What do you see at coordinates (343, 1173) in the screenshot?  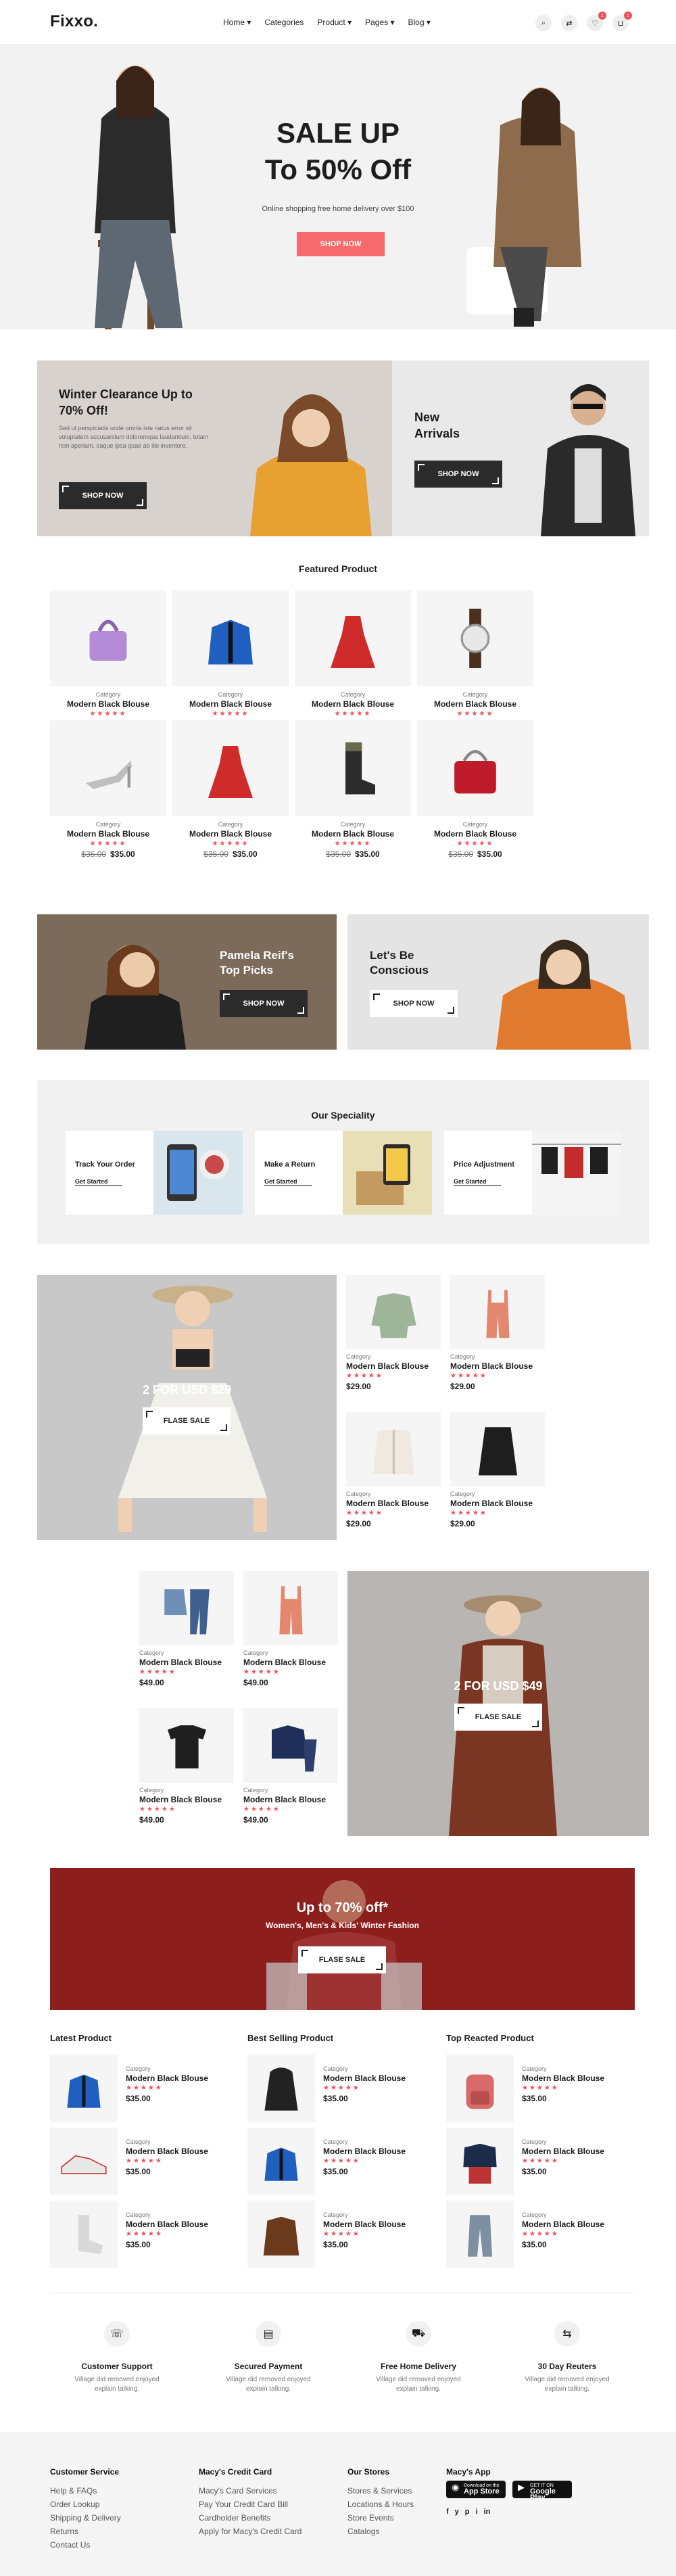 I see `speciality-card-return: Make a Return Get Started` at bounding box center [343, 1173].